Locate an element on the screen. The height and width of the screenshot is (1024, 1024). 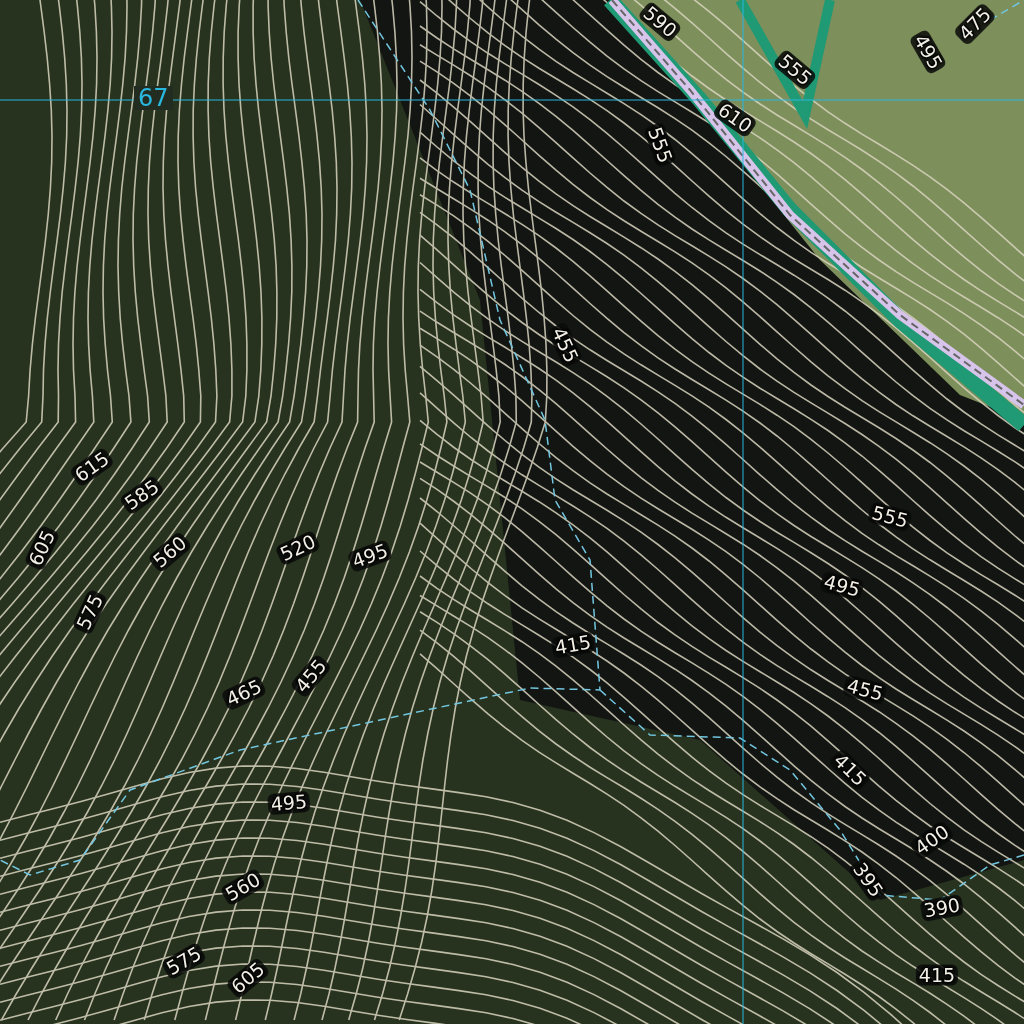
contour-label: 415 is located at coordinates (937, 975).